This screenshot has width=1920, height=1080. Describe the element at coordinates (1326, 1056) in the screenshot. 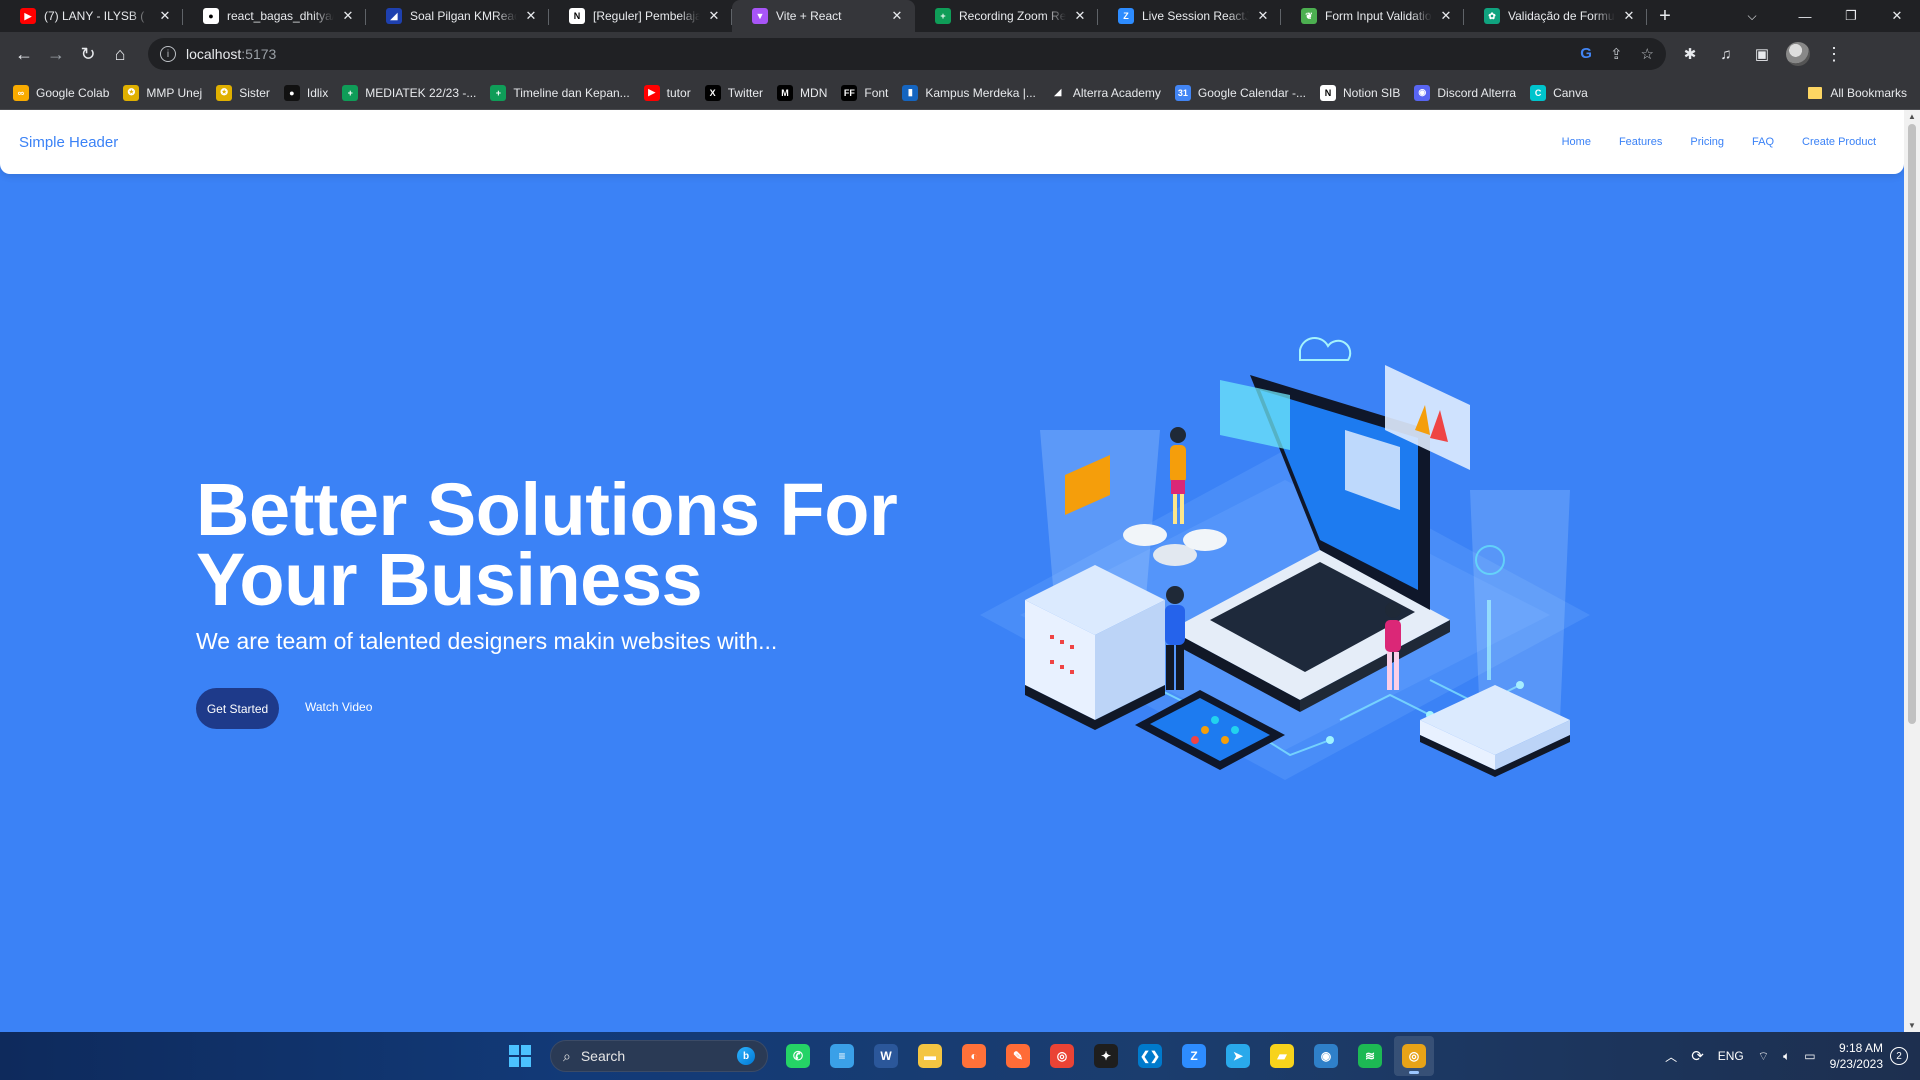

I see `camera-icon: ◉` at that location.